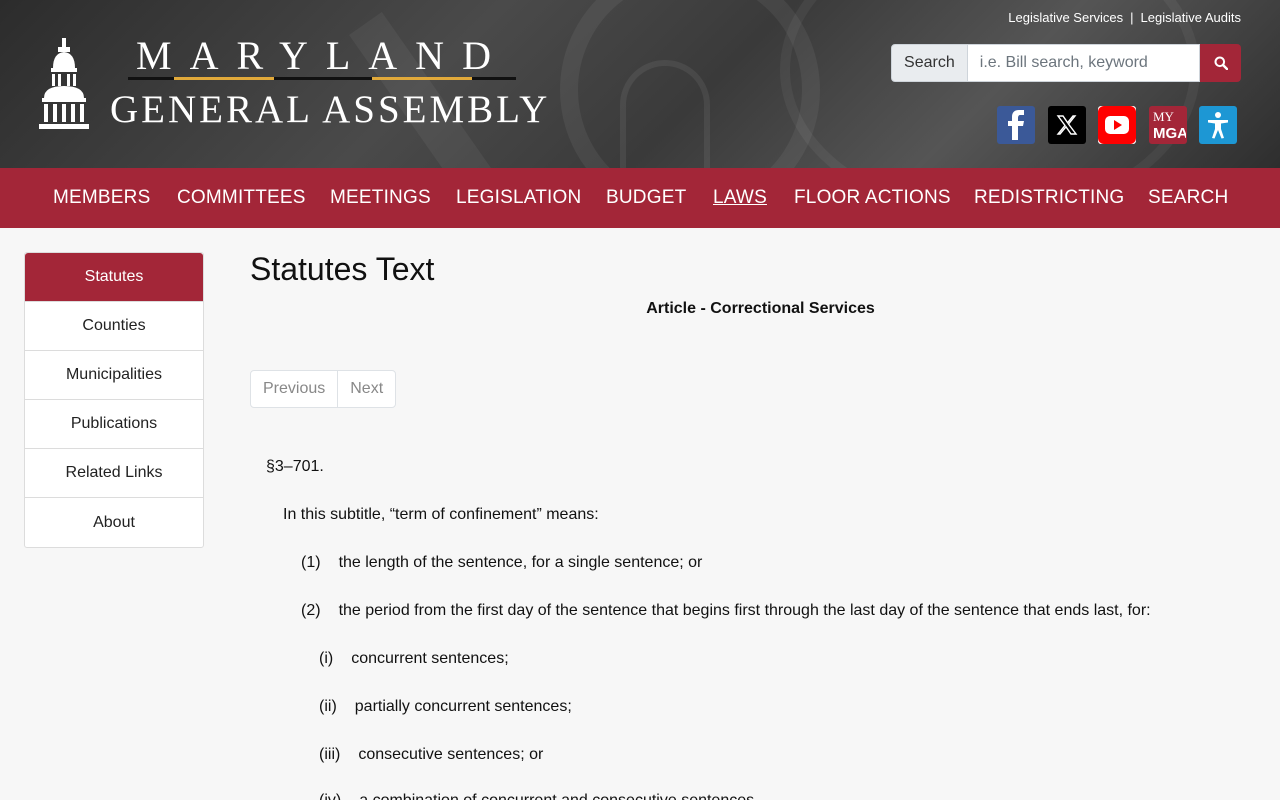 Image resolution: width=1280 pixels, height=800 pixels. Describe the element at coordinates (1218, 125) in the screenshot. I see `accessibility-icon` at that location.